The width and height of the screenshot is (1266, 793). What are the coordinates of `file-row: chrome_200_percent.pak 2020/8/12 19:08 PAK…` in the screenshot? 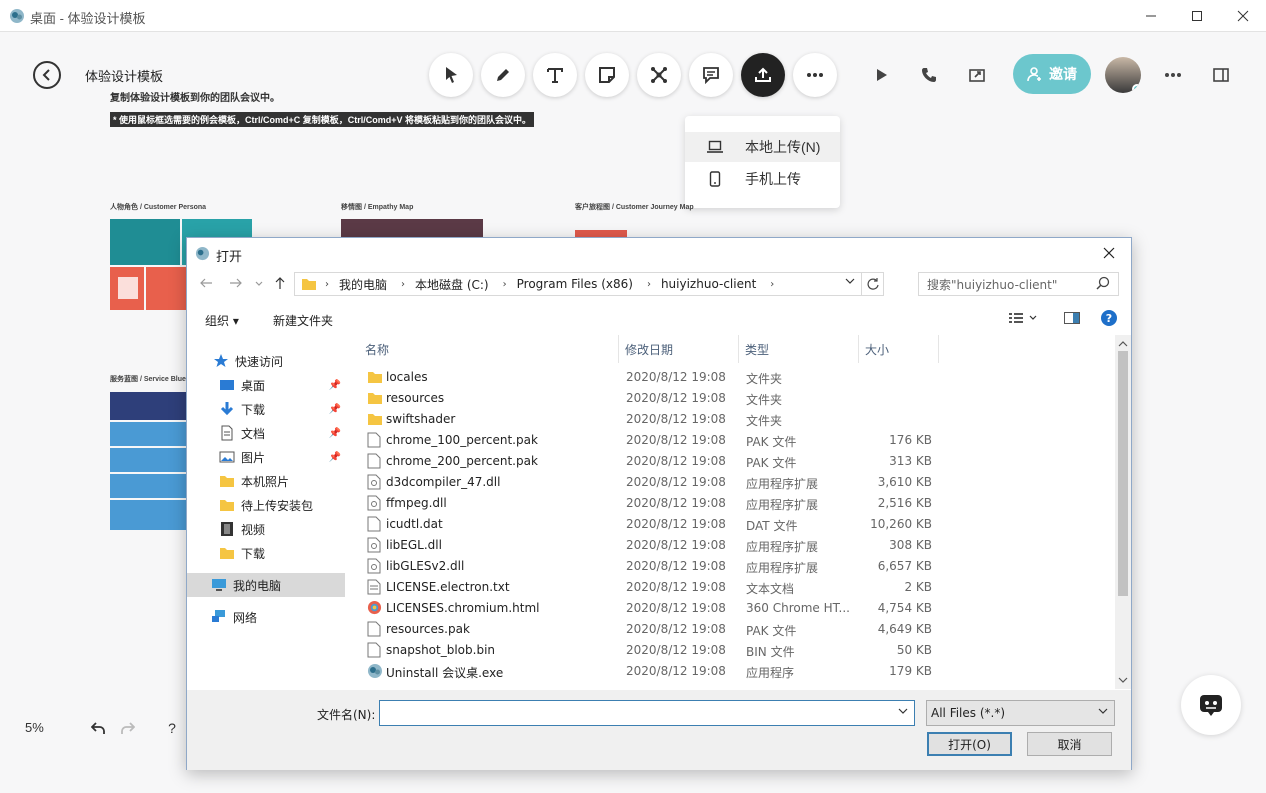 It's located at (647, 460).